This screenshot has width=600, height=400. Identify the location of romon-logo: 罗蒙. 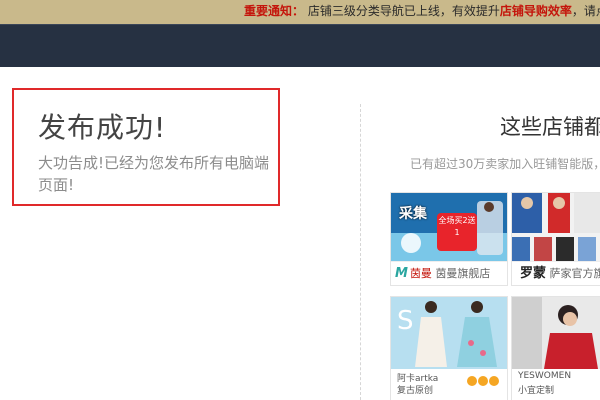
(533, 273).